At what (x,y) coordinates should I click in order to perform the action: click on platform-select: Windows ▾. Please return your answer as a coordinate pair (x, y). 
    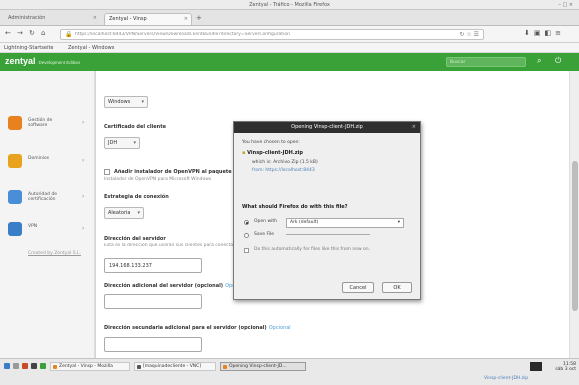
    Looking at the image, I should click on (126, 102).